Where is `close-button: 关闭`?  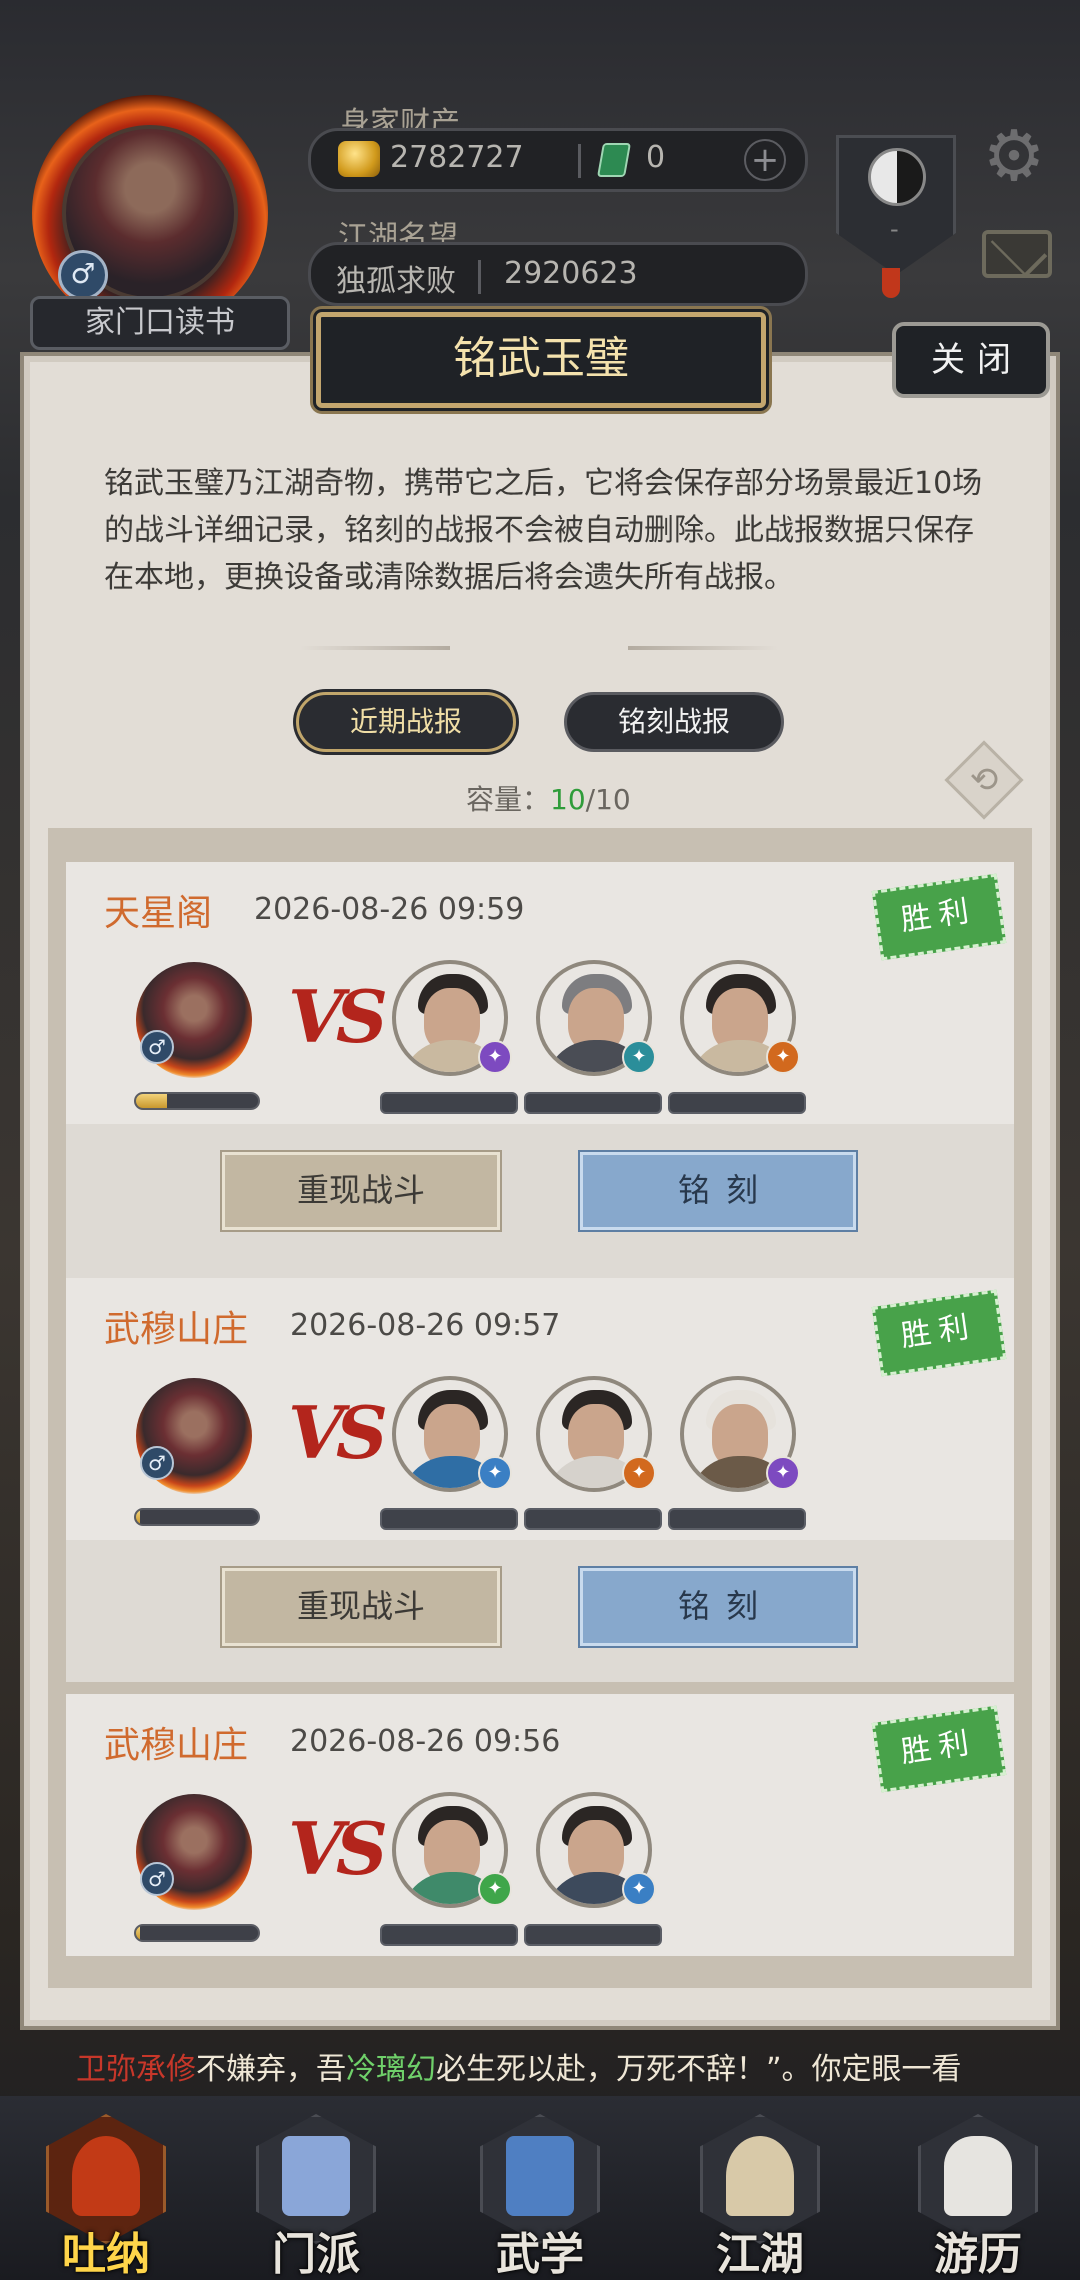
close-button: 关闭 is located at coordinates (971, 360).